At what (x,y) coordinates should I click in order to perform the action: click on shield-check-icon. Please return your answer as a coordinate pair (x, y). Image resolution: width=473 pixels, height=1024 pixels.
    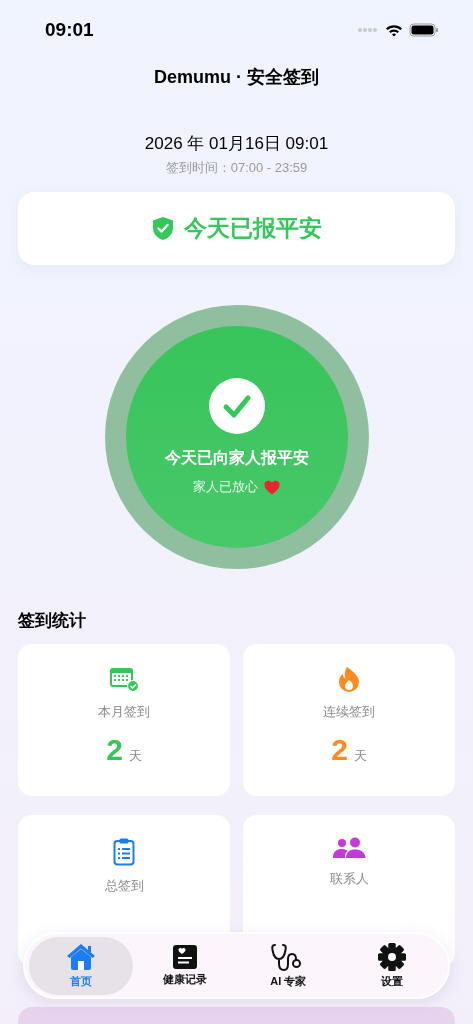
    Looking at the image, I should click on (162, 228).